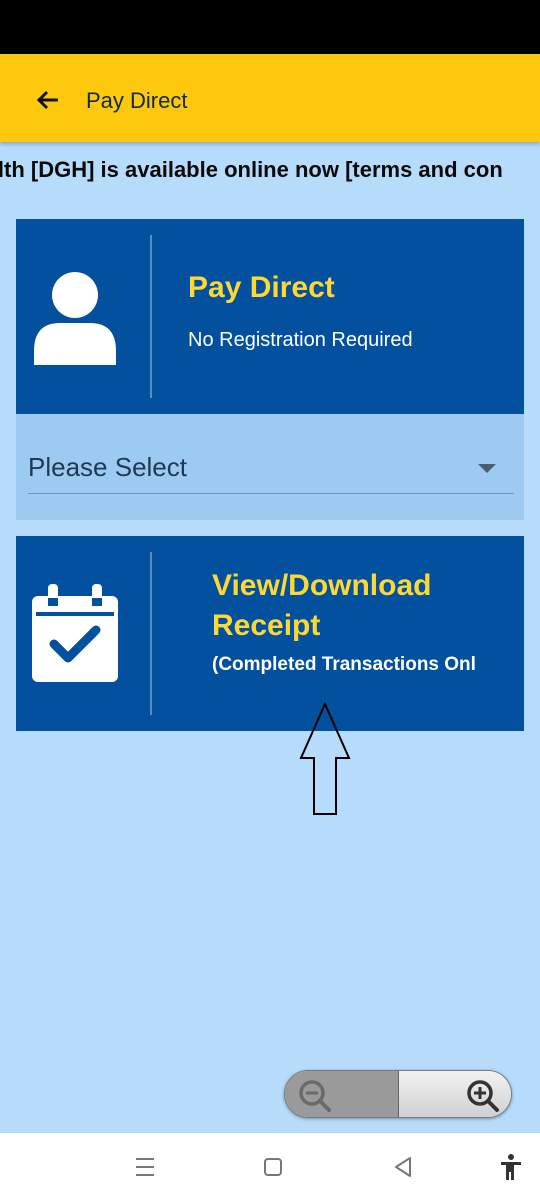  What do you see at coordinates (107, 467) in the screenshot?
I see `select-value: Please Select` at bounding box center [107, 467].